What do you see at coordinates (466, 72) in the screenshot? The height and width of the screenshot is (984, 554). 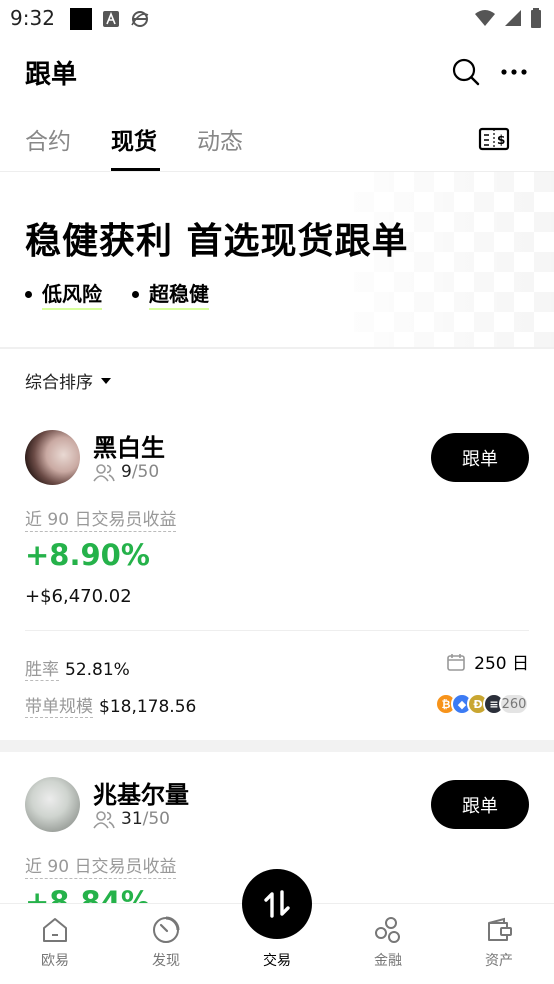 I see `search-icon` at bounding box center [466, 72].